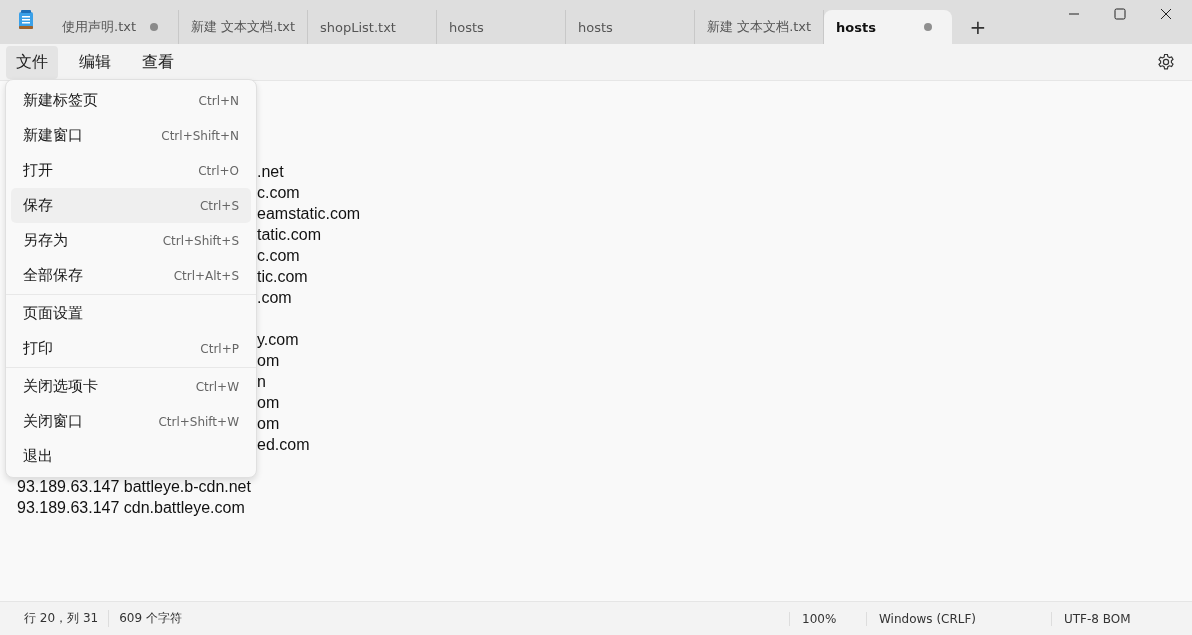  What do you see at coordinates (270, 171) in the screenshot?
I see `text-line: .net` at bounding box center [270, 171].